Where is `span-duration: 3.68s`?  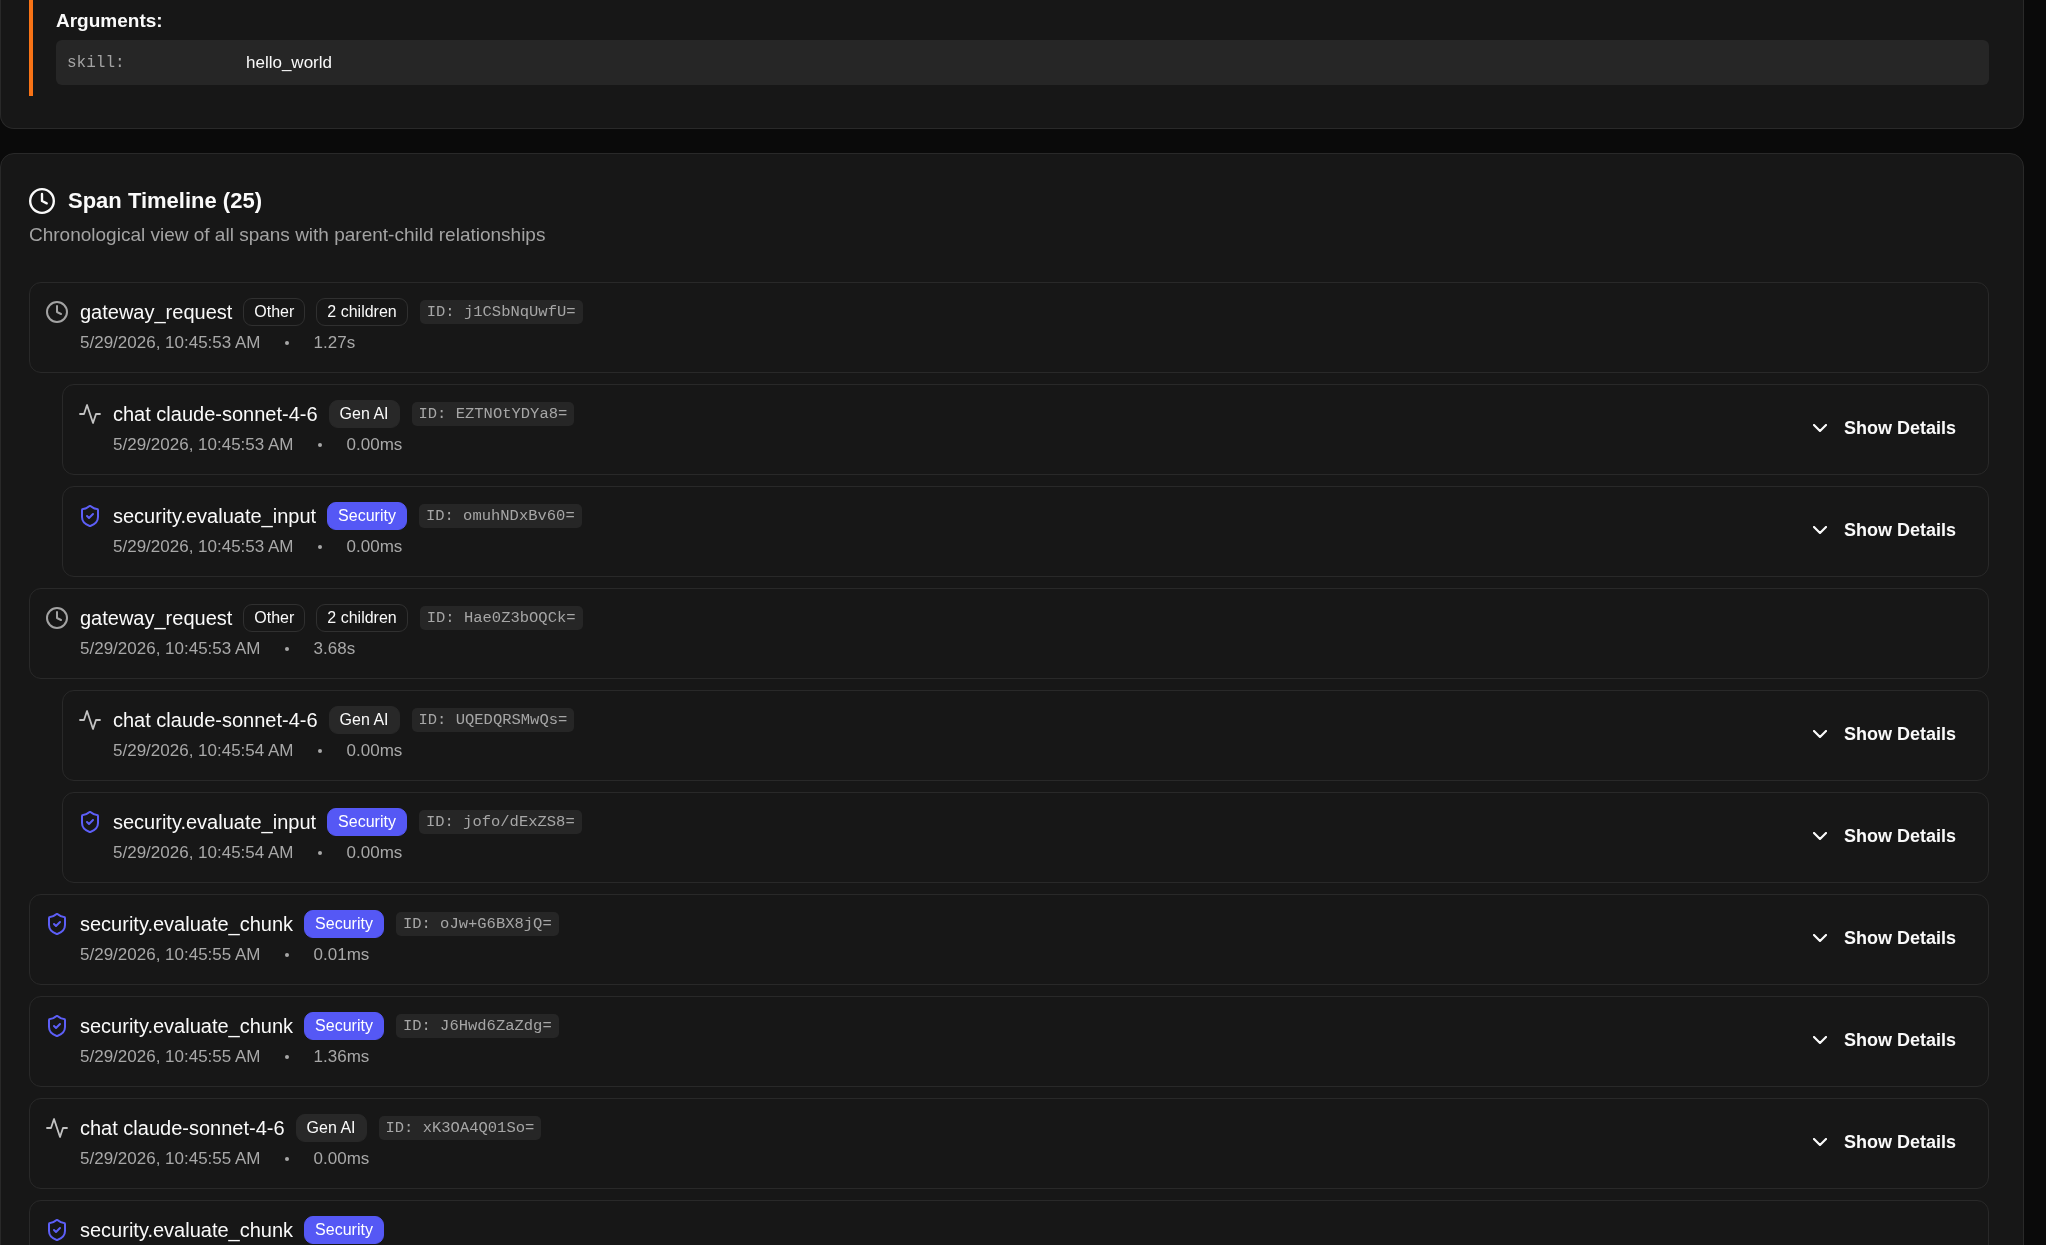 span-duration: 3.68s is located at coordinates (334, 649).